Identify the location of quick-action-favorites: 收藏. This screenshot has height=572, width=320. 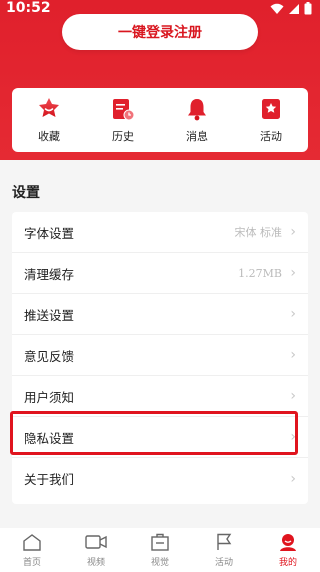
(49, 120).